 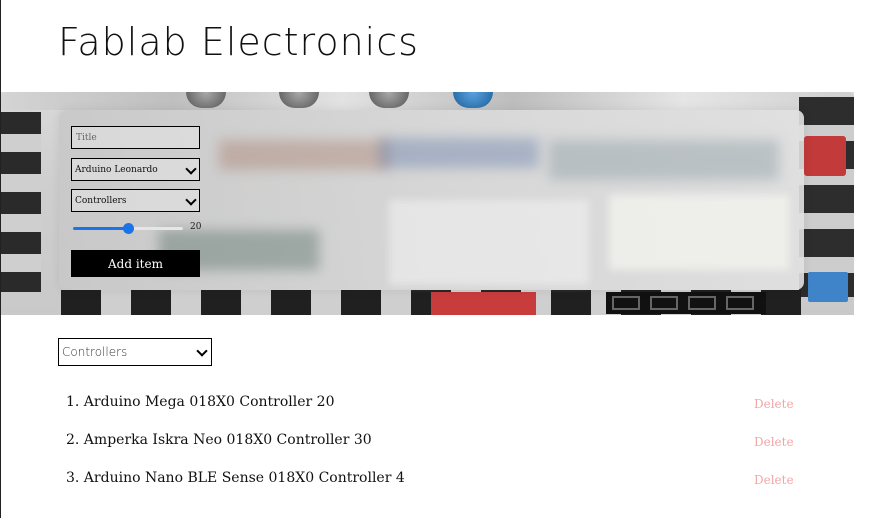 I want to click on page-title: Fablab Electronics, so click(x=238, y=42).